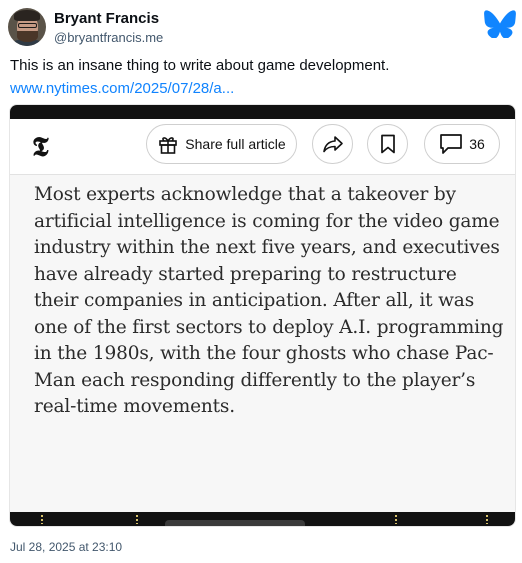  Describe the element at coordinates (27, 15) in the screenshot. I see `avatar-hair` at that location.